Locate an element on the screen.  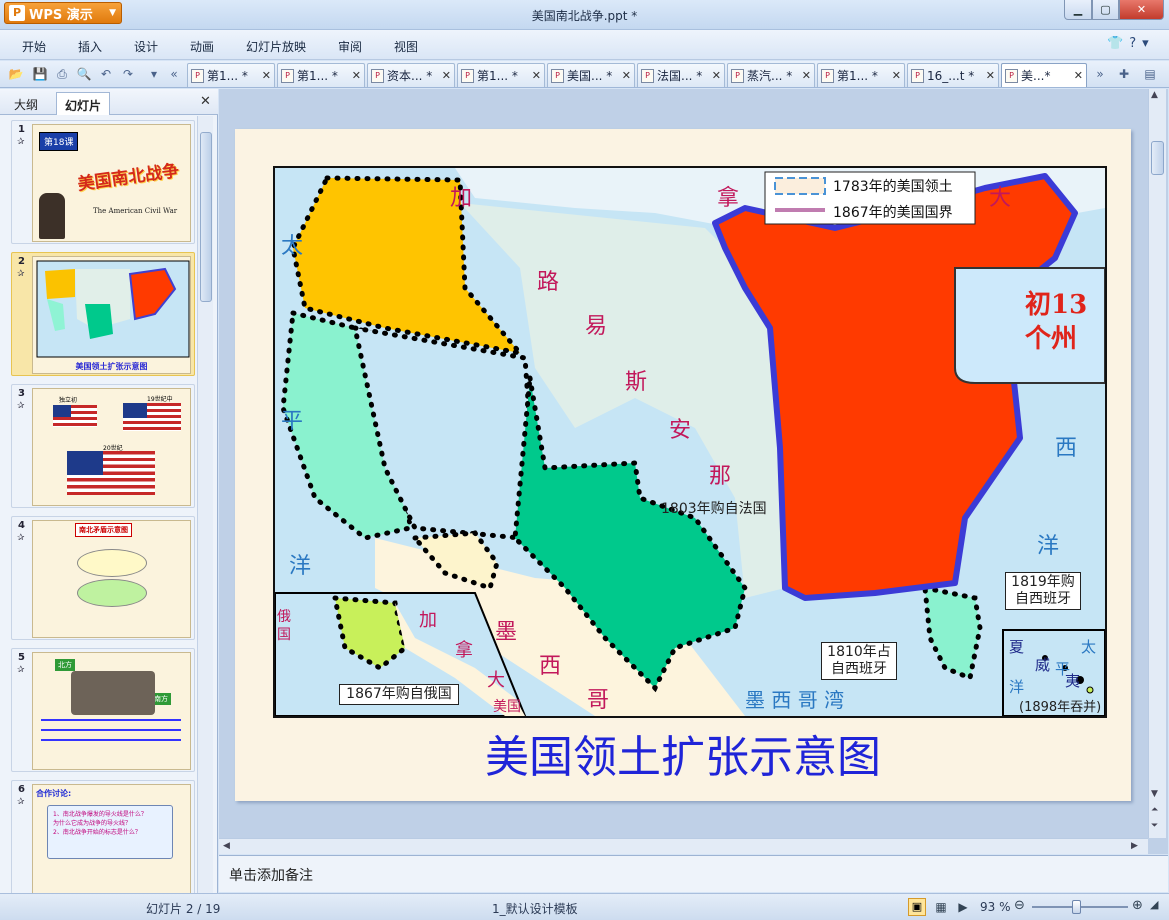
slide-thumbnail-4: 4 ✰ 南北矛盾示意图 is located at coordinates (103, 578).